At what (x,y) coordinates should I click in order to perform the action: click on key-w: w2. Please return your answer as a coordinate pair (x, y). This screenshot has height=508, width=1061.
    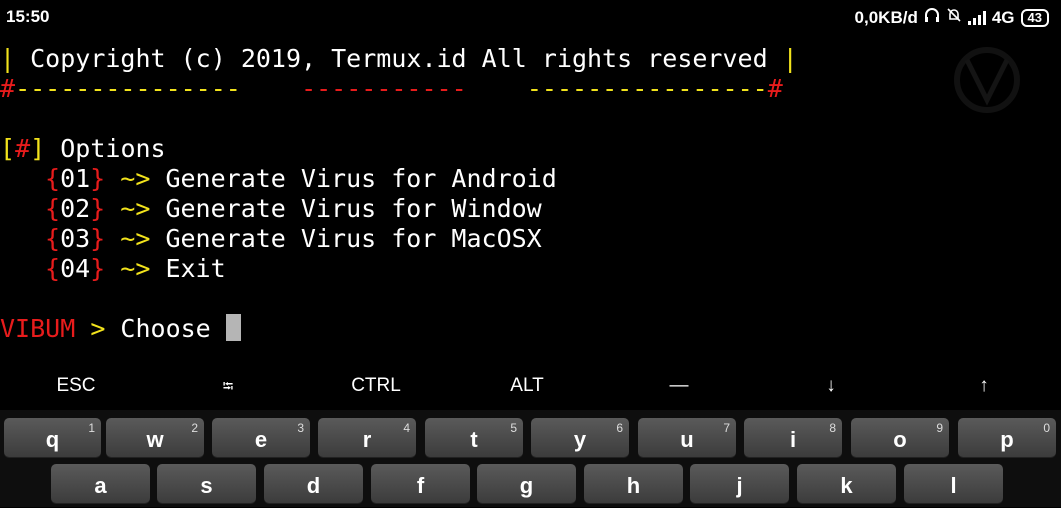
    Looking at the image, I should click on (155, 437).